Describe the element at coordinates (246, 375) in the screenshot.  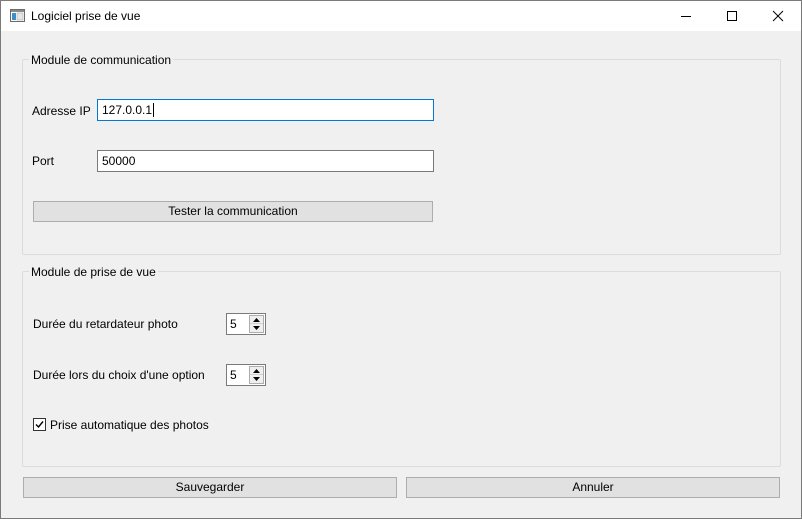
I see `option-duration-spinbox: 5` at that location.